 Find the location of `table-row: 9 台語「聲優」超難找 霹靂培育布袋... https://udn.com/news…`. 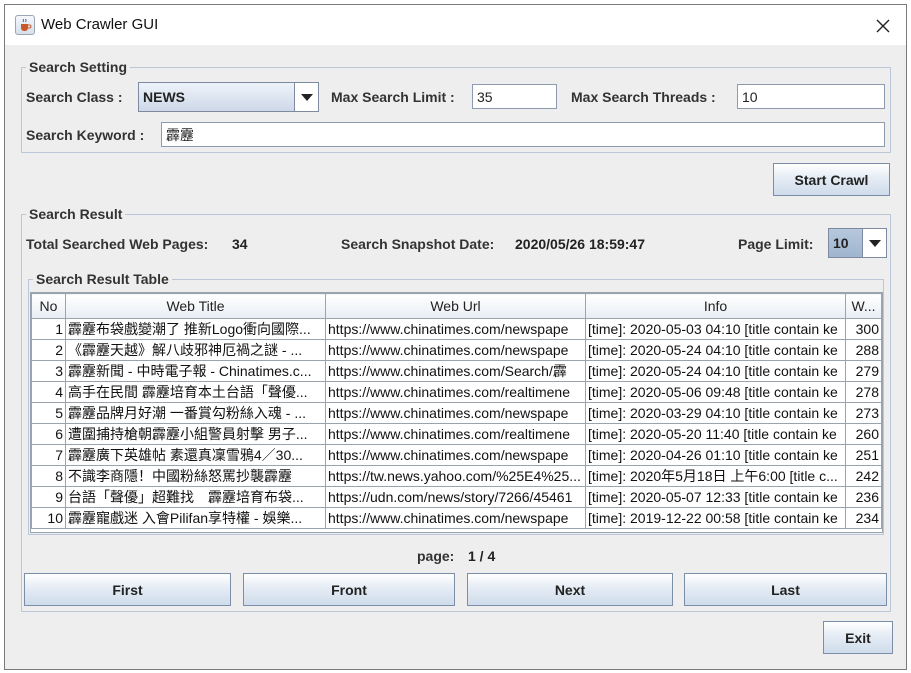

table-row: 9 台語「聲優」超難找 霹靂培育布袋... https://udn.com/news… is located at coordinates (456, 497).